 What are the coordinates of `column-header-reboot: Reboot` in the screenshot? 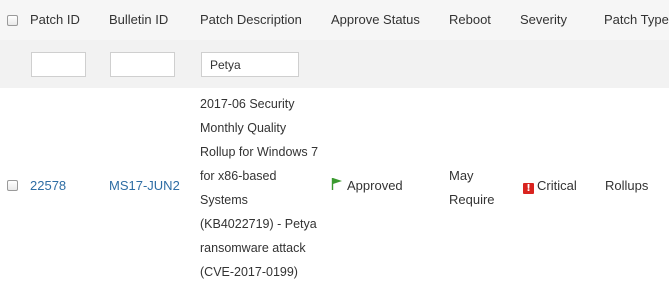 It's located at (470, 20).